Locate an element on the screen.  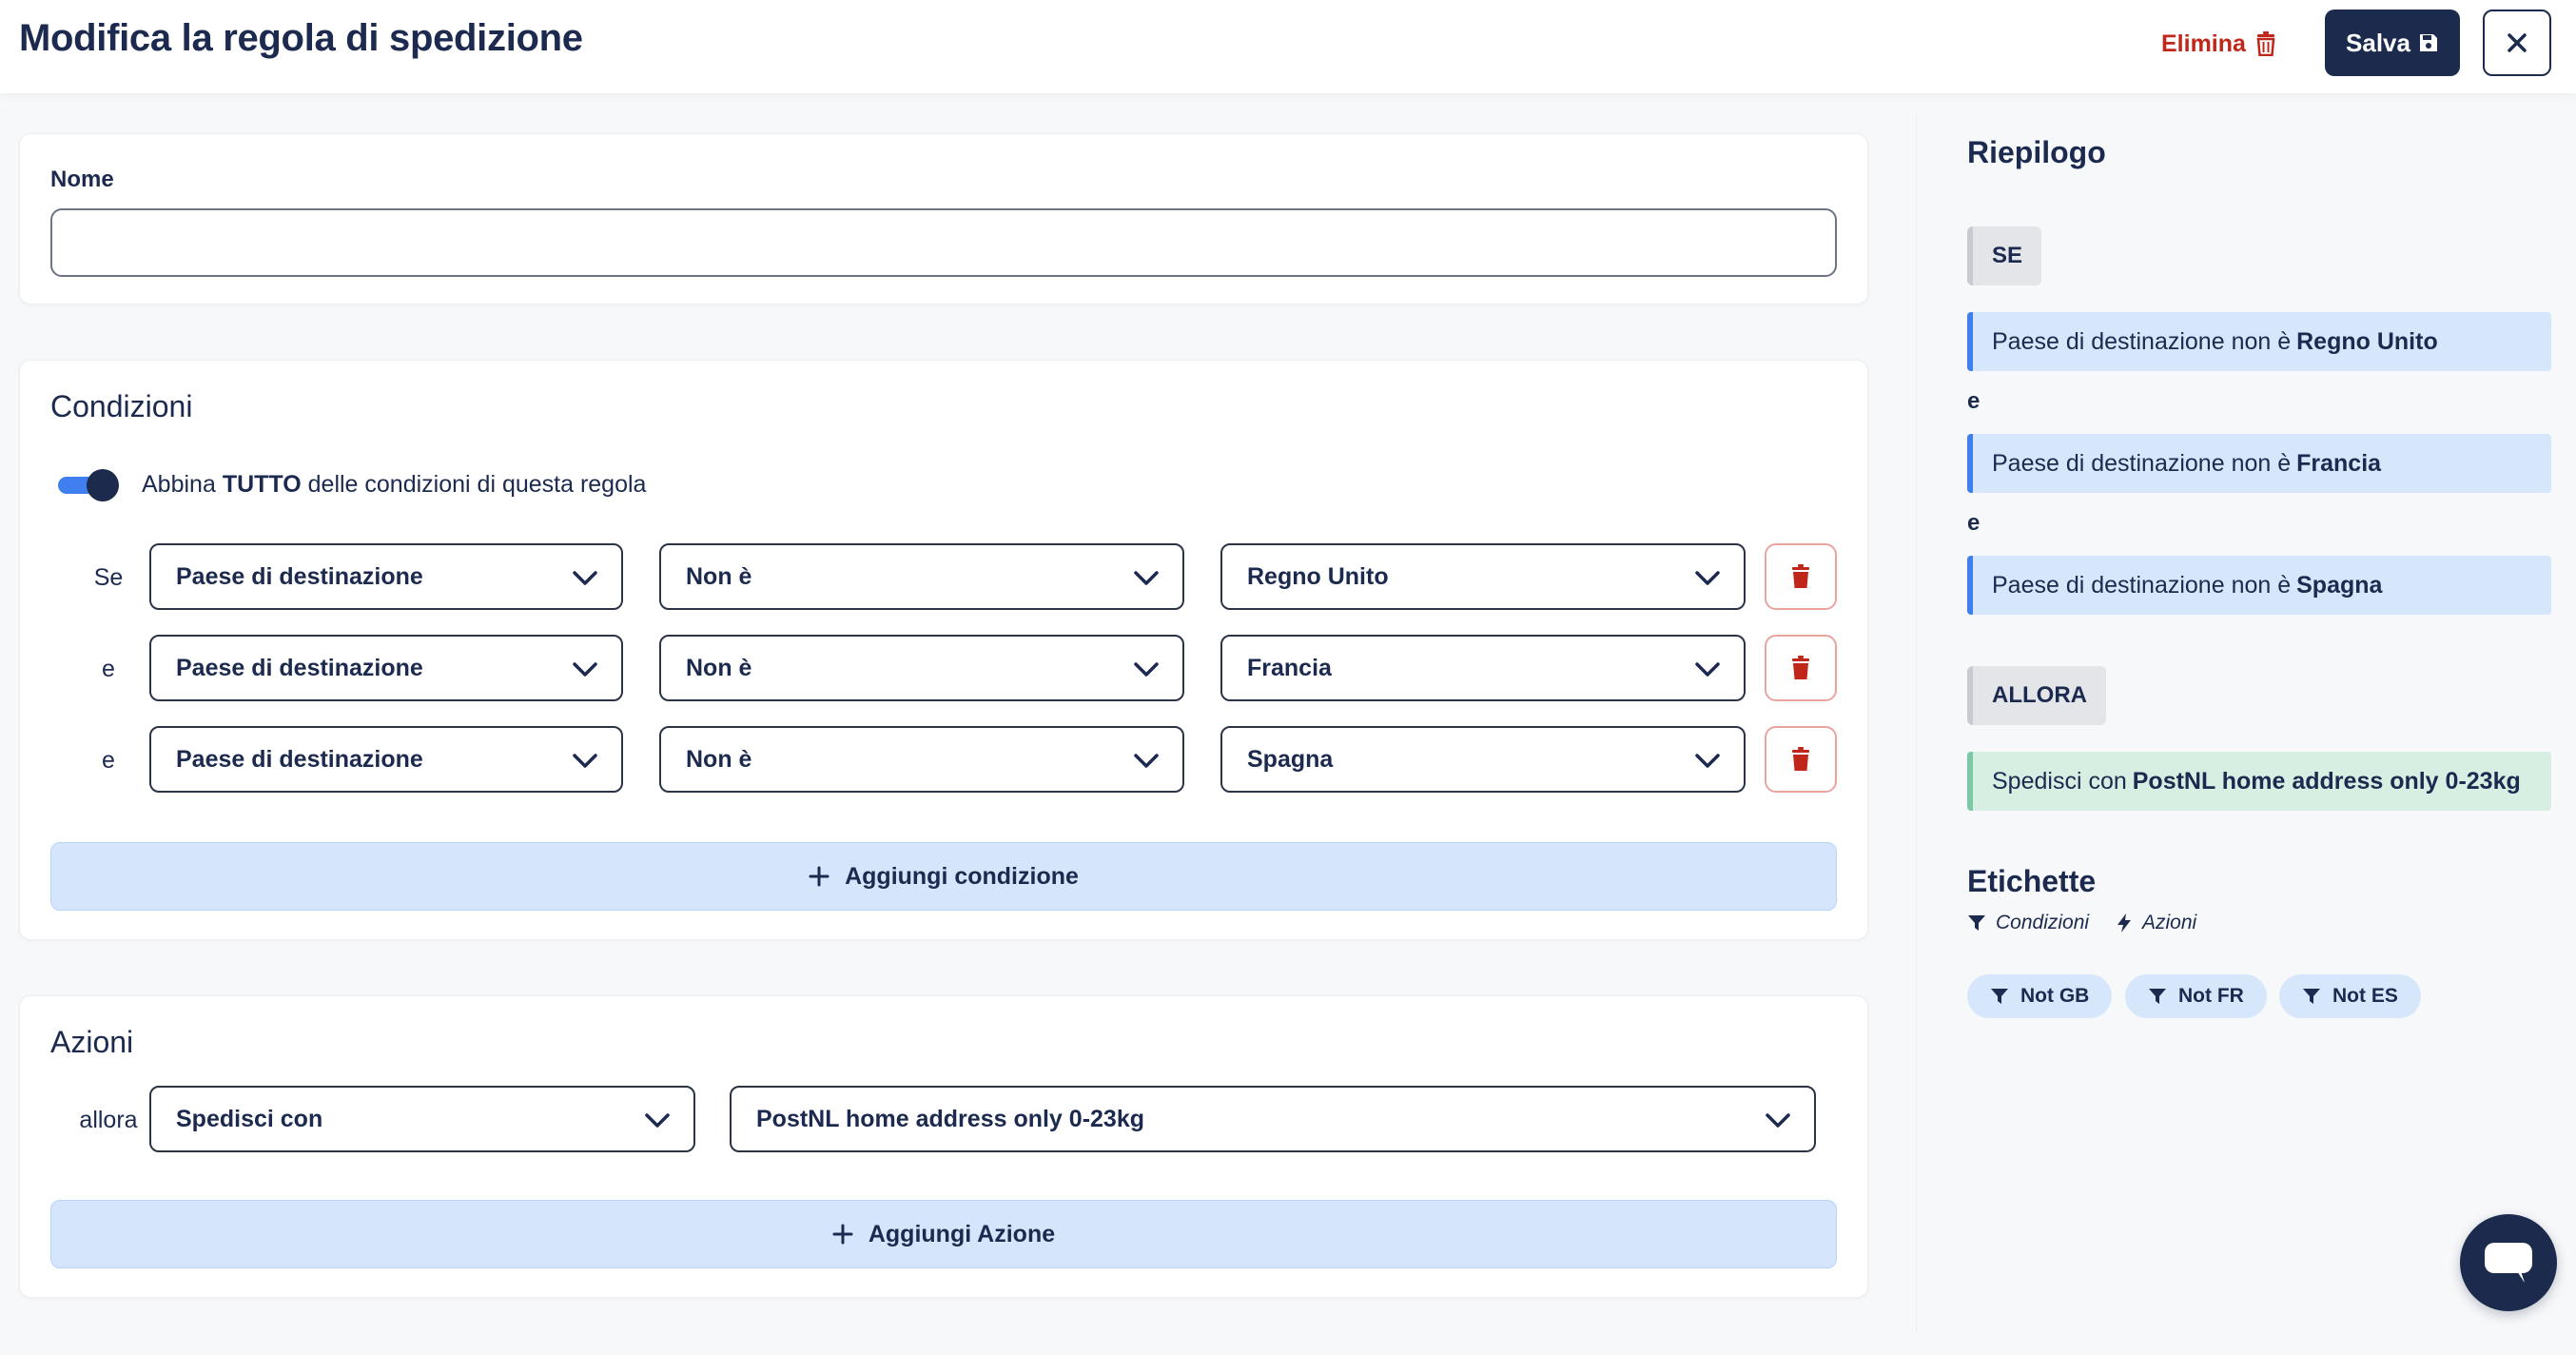
close-button is located at coordinates (2517, 43).